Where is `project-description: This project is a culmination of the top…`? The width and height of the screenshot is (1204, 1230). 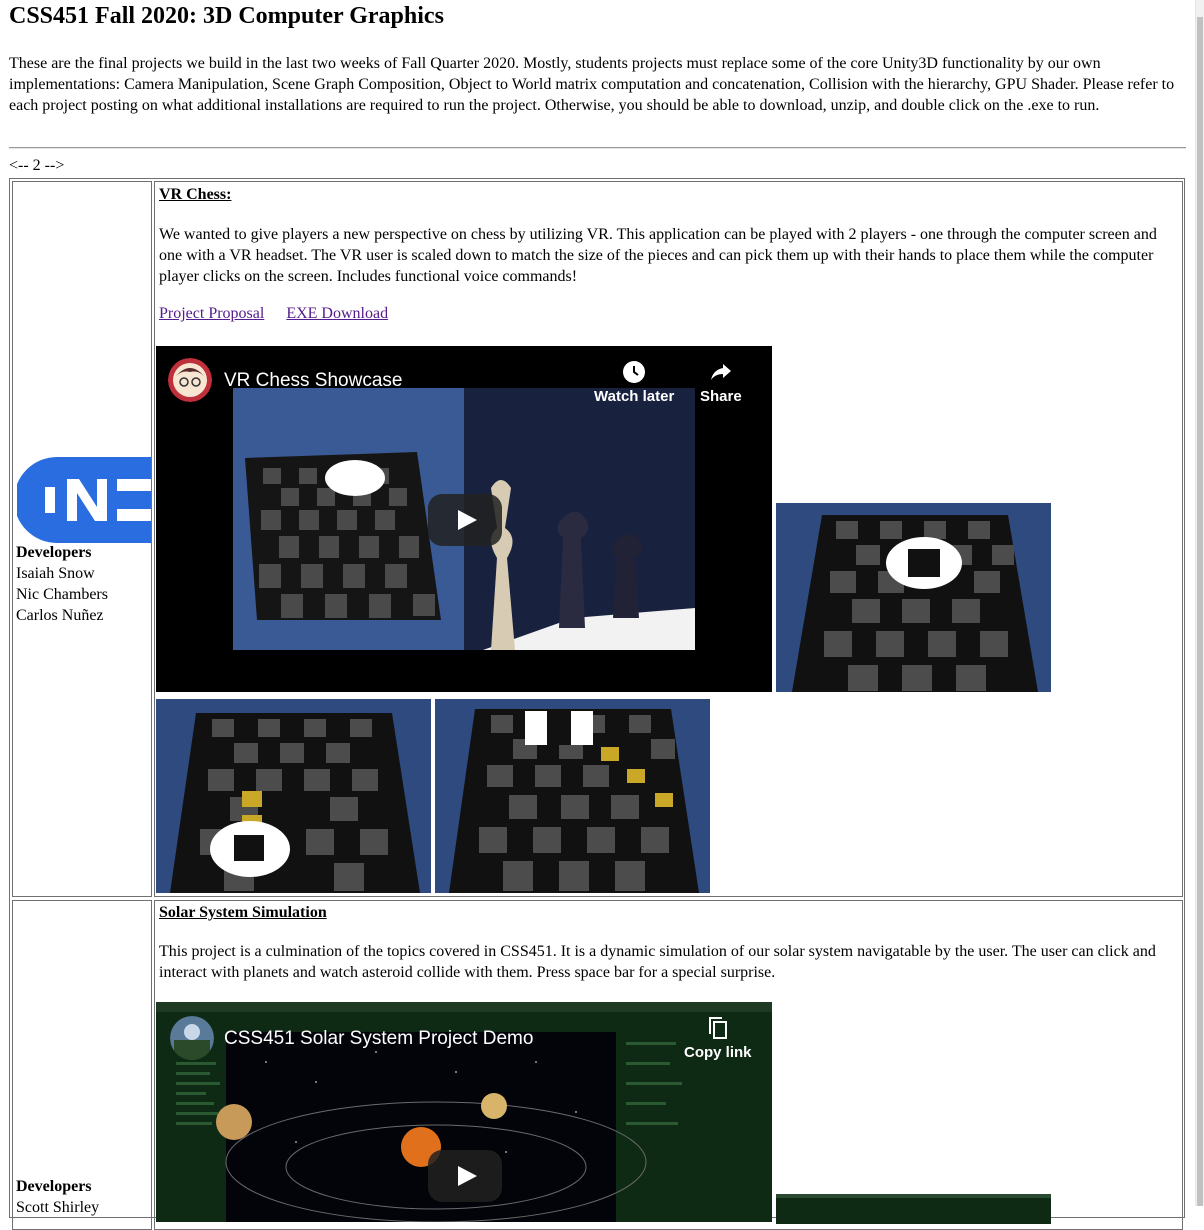 project-description: This project is a culmination of the top… is located at coordinates (657, 962).